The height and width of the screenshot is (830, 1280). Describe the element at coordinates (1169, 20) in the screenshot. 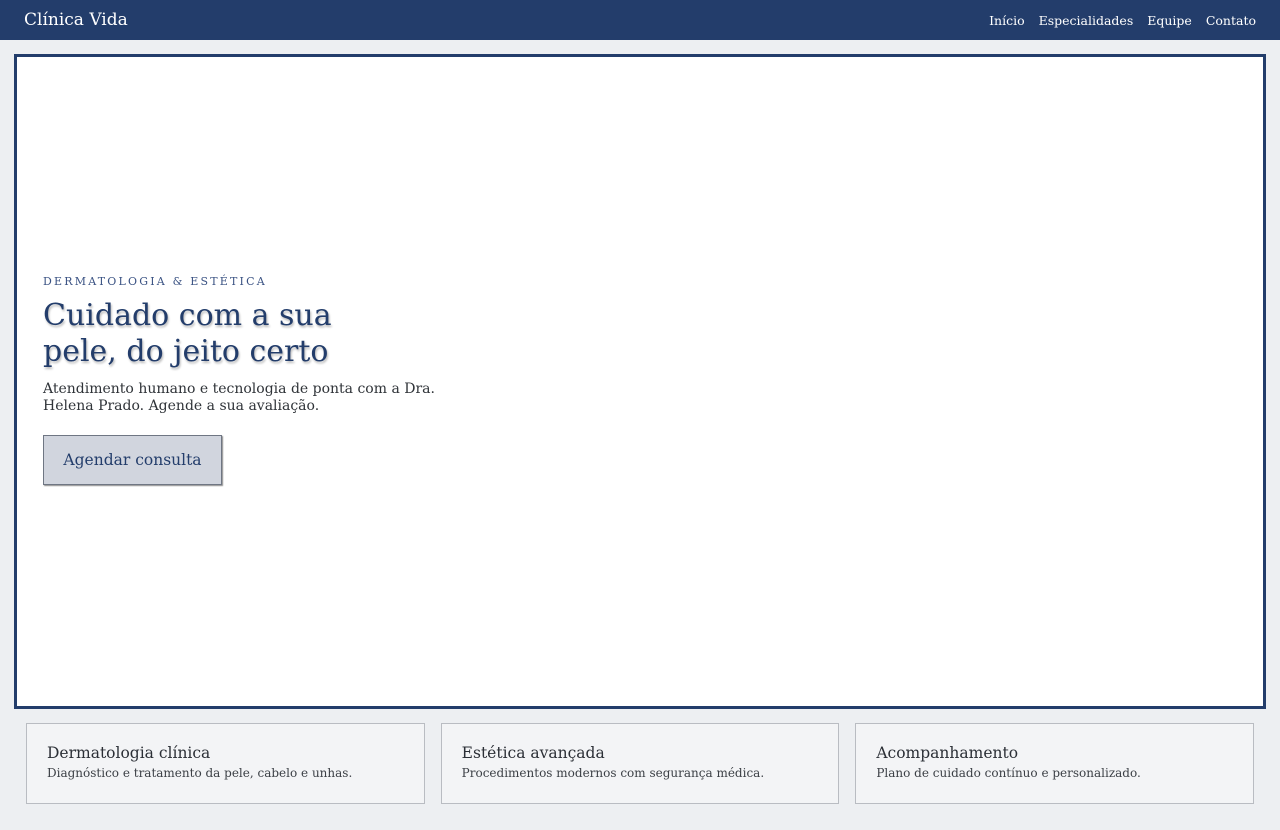

I see `nav-link-equipe: Equipe` at that location.